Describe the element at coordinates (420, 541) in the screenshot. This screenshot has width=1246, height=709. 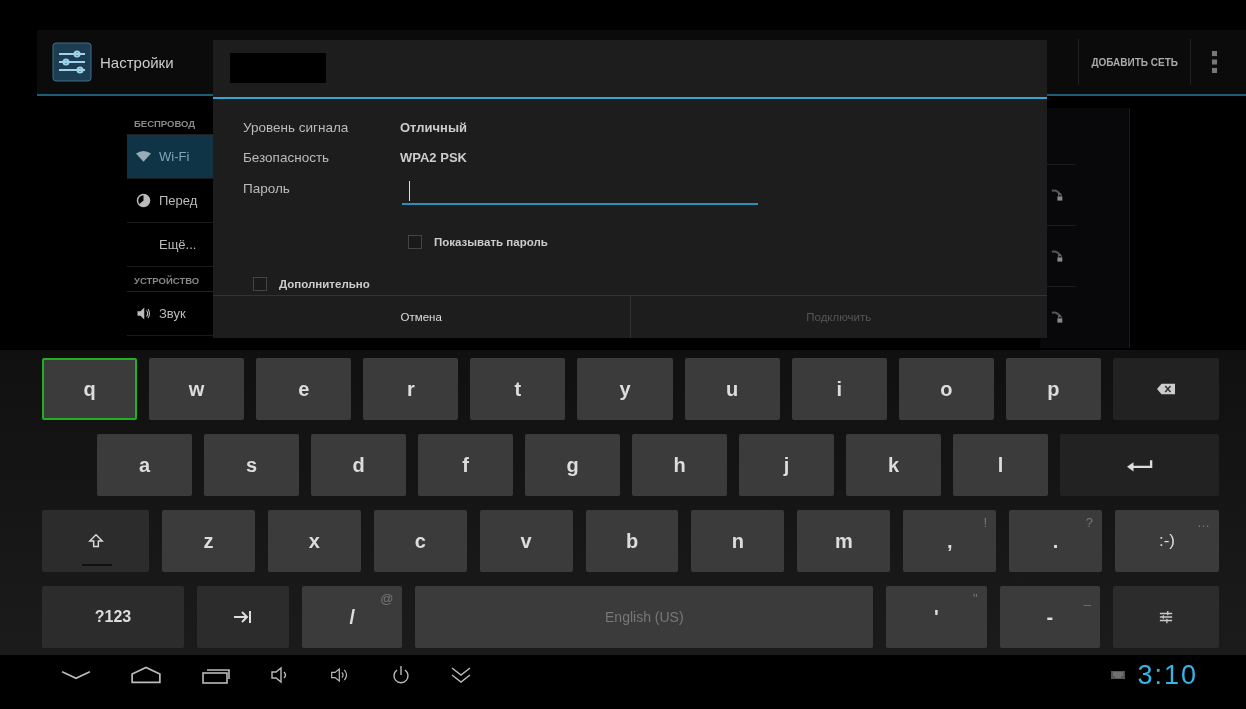
I see `key: c` at that location.